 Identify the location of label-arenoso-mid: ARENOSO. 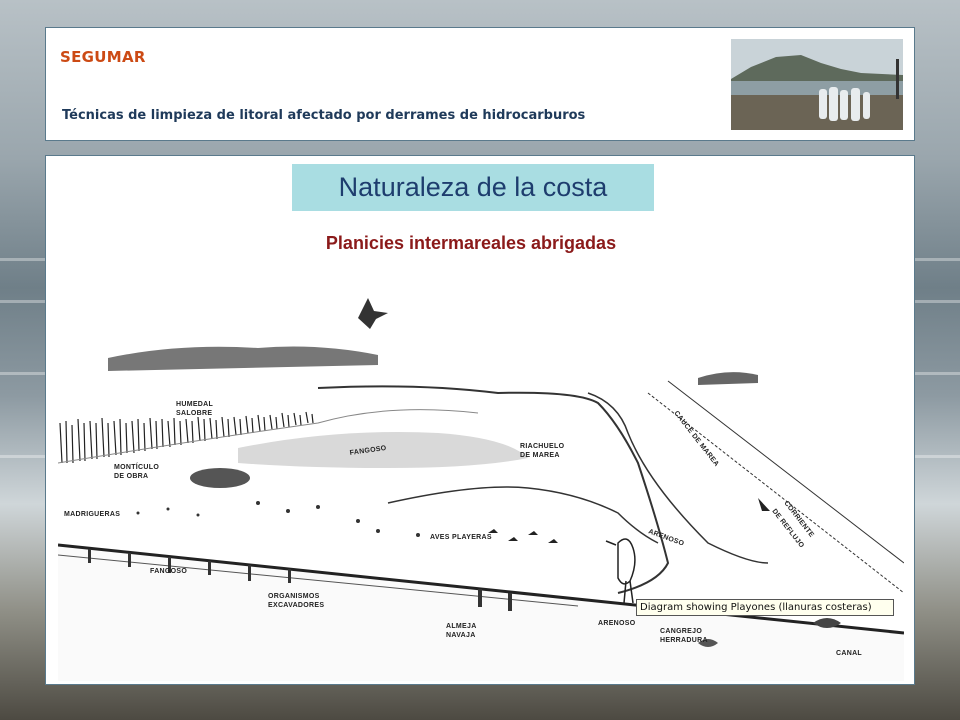
(666, 537).